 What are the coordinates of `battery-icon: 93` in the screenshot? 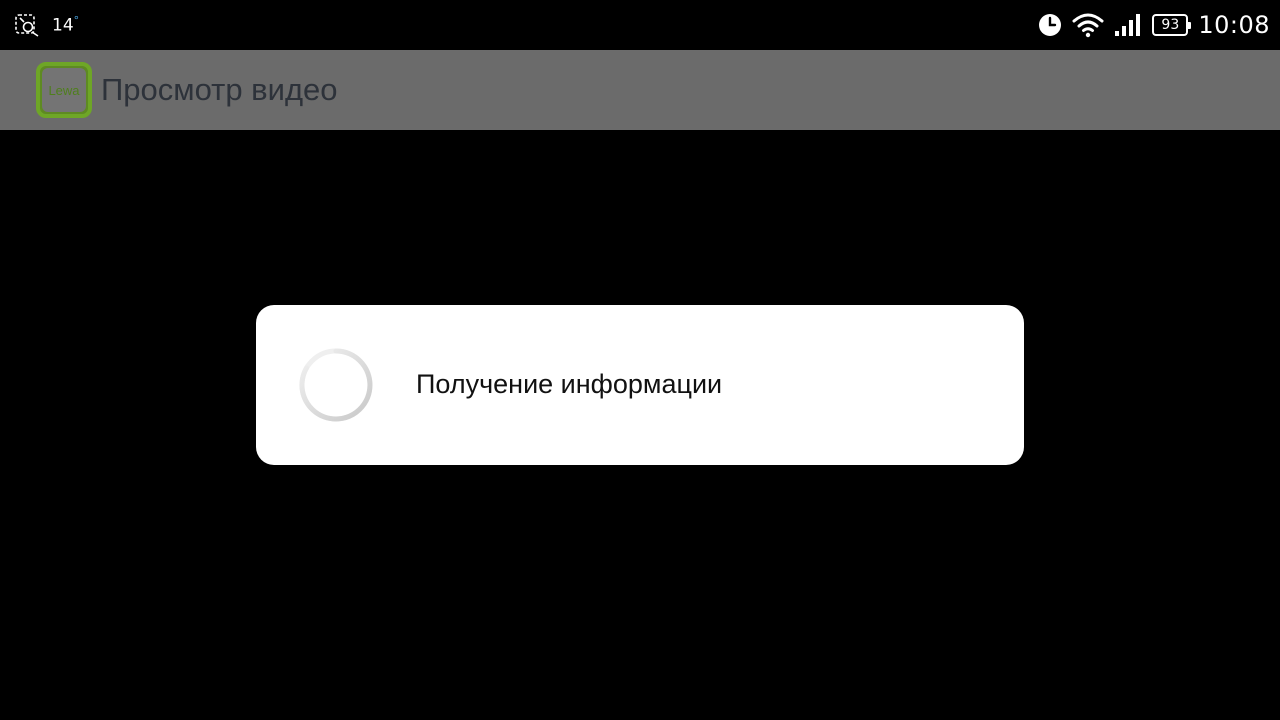 It's located at (1172, 25).